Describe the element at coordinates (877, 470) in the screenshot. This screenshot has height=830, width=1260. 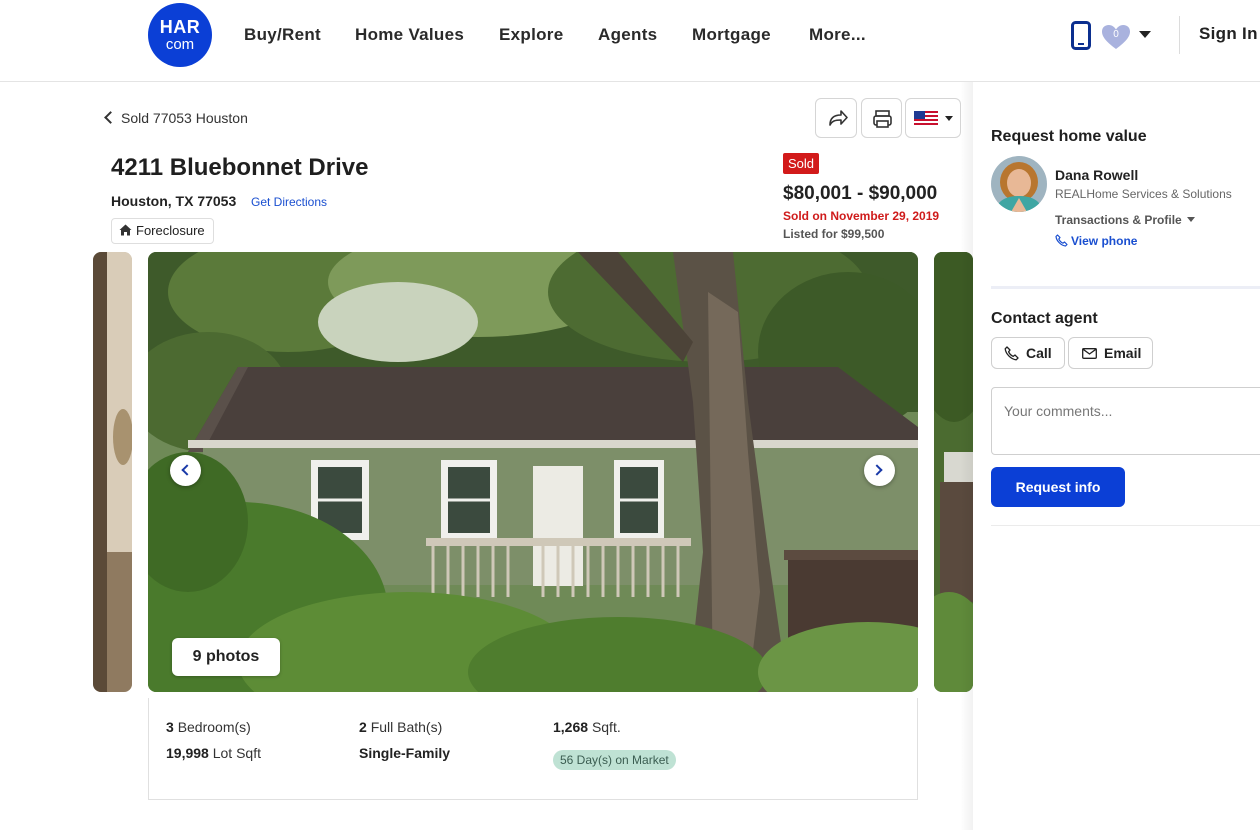
I see `chevron-right-icon` at that location.